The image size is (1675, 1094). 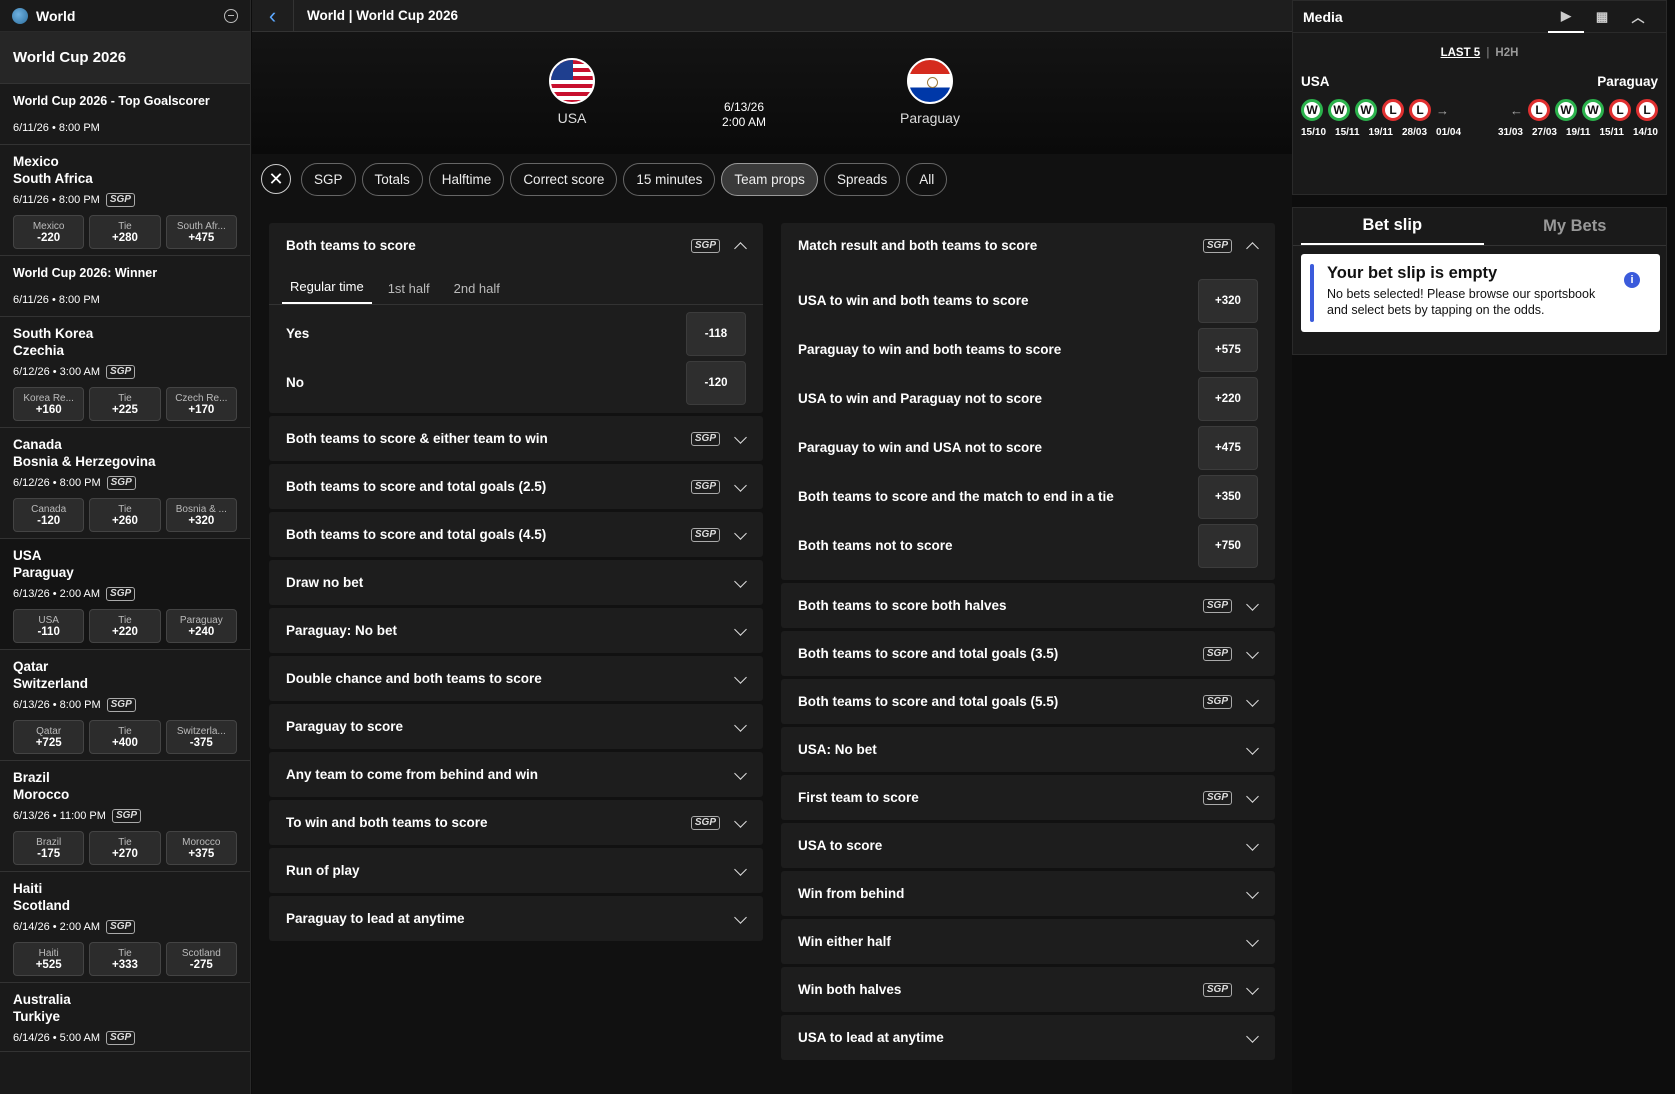 What do you see at coordinates (1028, 245) in the screenshot?
I see `market-header: Match result and both teams to score SGP` at bounding box center [1028, 245].